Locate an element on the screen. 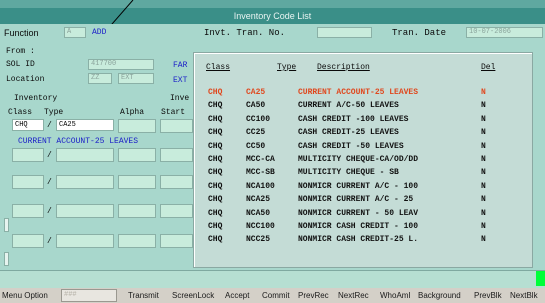 Image resolution: width=545 pixels, height=303 pixels. menu-button-prevblk: PrevBlk is located at coordinates (488, 295).